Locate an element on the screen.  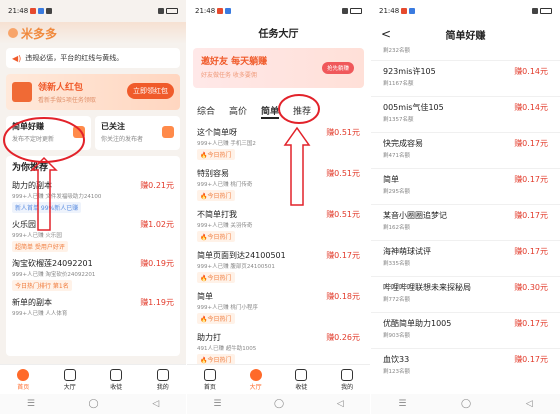
task-title: 这个简单呀 is located at coordinates (217, 132).